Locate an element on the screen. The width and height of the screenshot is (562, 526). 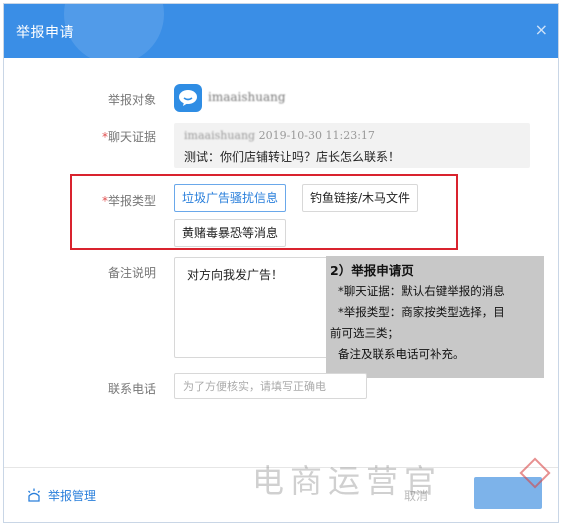
phone-label-text: 联系电话 is located at coordinates (131, 389).